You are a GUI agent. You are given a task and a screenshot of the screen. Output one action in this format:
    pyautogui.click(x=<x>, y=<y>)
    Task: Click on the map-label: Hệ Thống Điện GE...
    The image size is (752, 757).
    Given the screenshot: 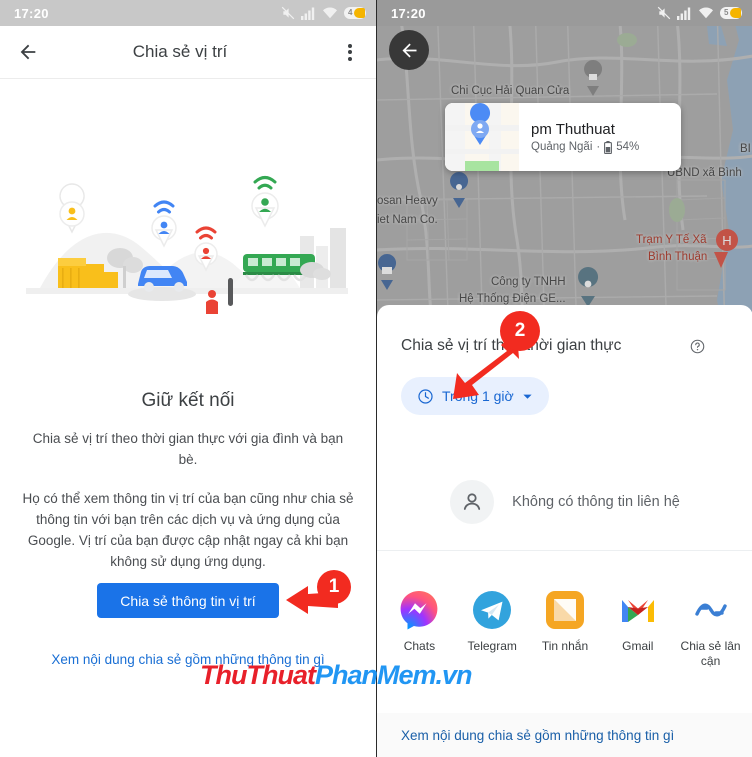 What is the action you would take?
    pyautogui.click(x=512, y=299)
    